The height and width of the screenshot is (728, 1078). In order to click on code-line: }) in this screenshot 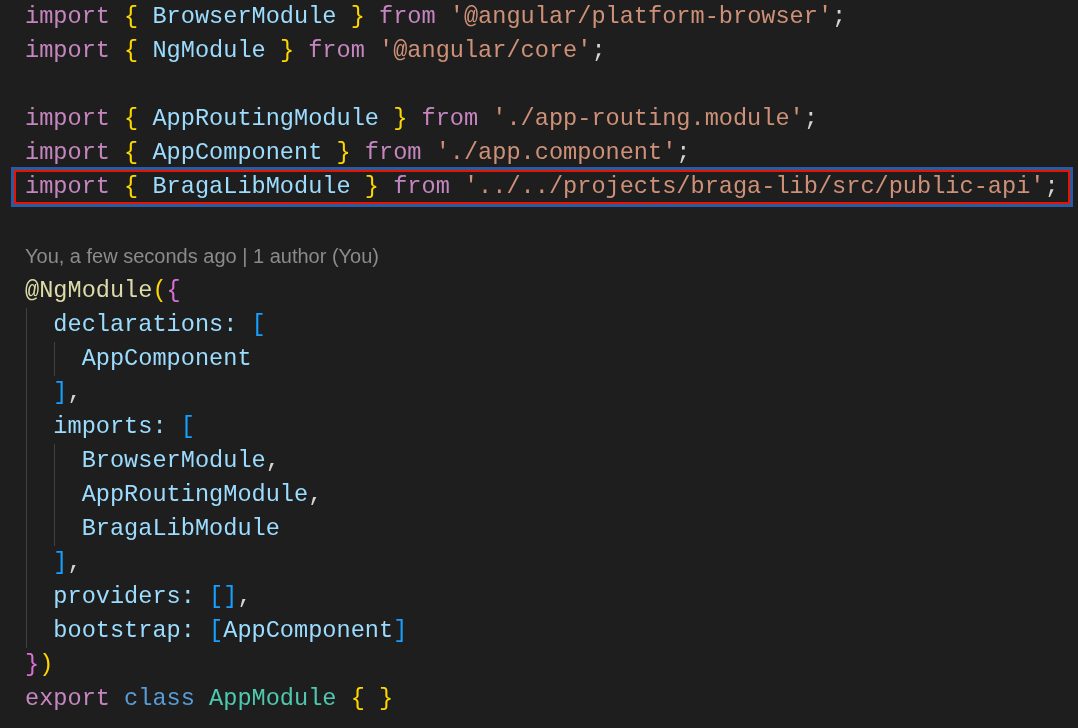, I will do `click(39, 665)`.